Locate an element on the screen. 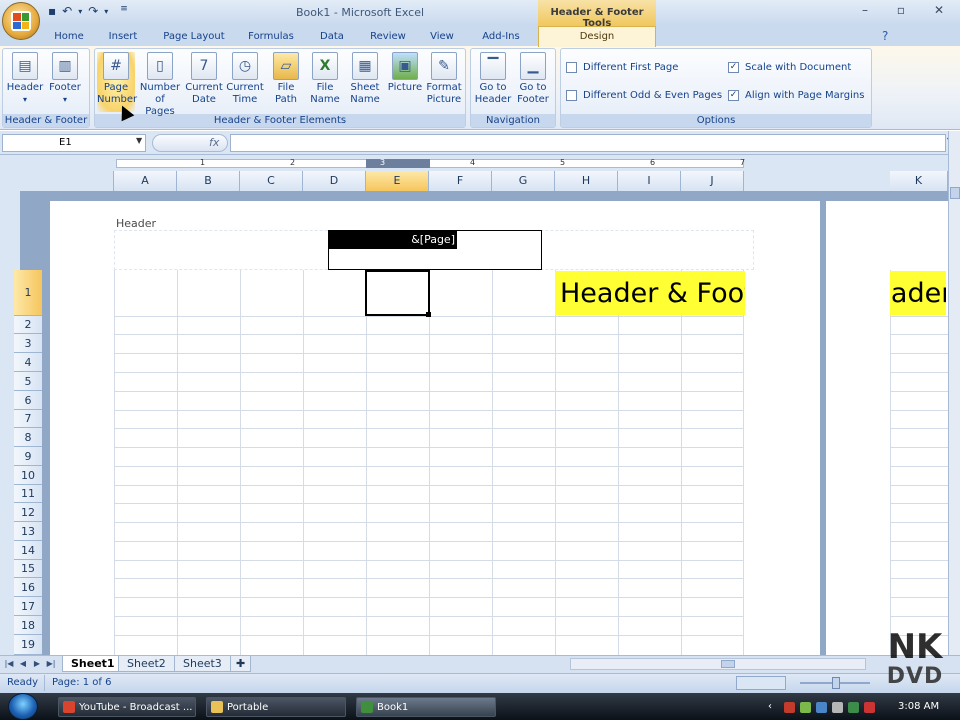 This screenshot has width=960, height=720. taskbar-clock: 3:08 AM is located at coordinates (918, 706).